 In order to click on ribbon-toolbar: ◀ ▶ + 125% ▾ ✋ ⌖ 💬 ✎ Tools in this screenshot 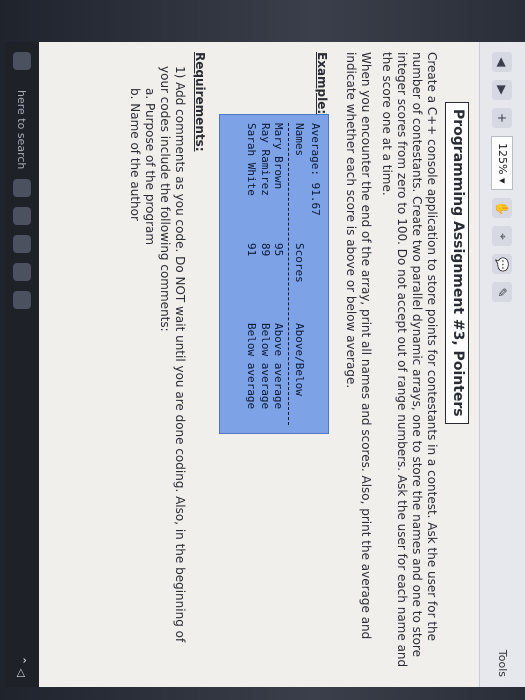, I will do `click(502, 364)`.